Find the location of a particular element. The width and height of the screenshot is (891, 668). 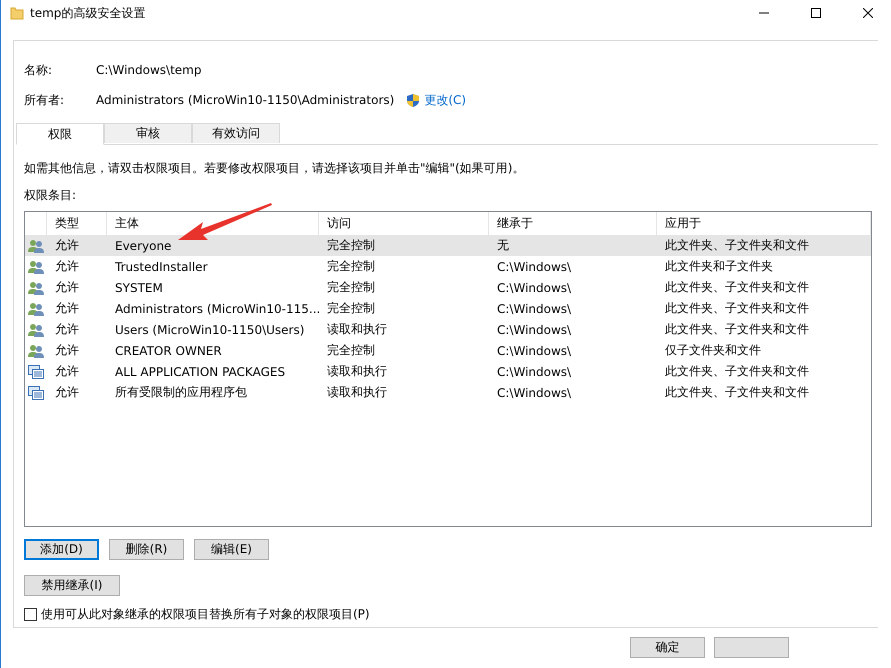

table-cell-text: CREATOR OWNER is located at coordinates (168, 351).